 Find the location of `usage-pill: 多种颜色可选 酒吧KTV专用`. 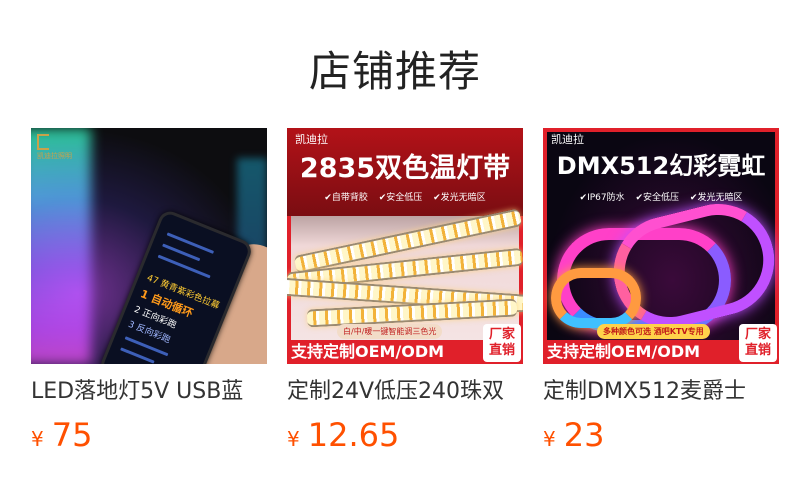

usage-pill: 多种颜色可选 酒吧KTV专用 is located at coordinates (653, 331).